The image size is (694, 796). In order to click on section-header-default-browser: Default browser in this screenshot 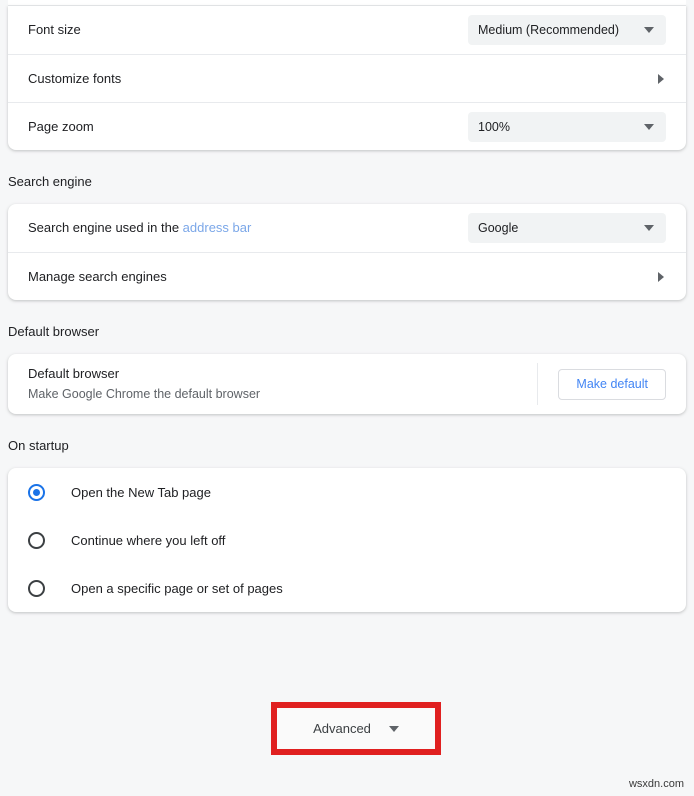, I will do `click(54, 331)`.